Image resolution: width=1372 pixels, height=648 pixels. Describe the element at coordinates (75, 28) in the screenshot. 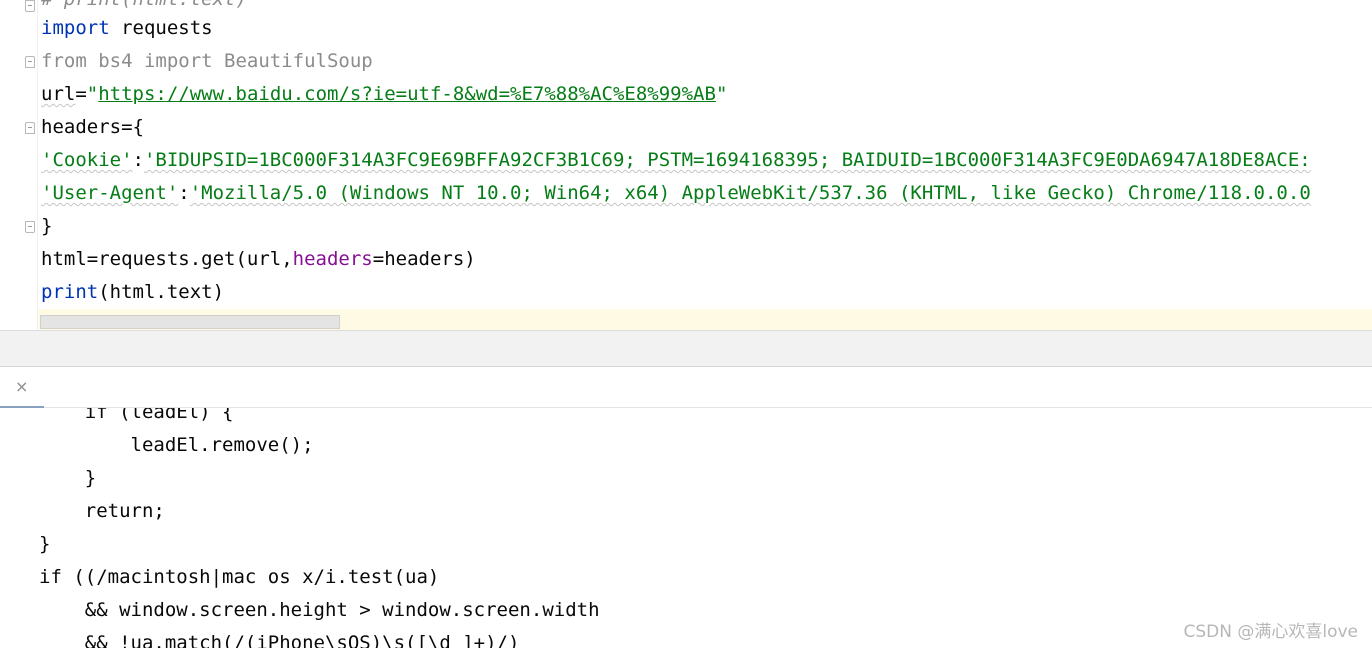

I see `keyword-import: import` at that location.